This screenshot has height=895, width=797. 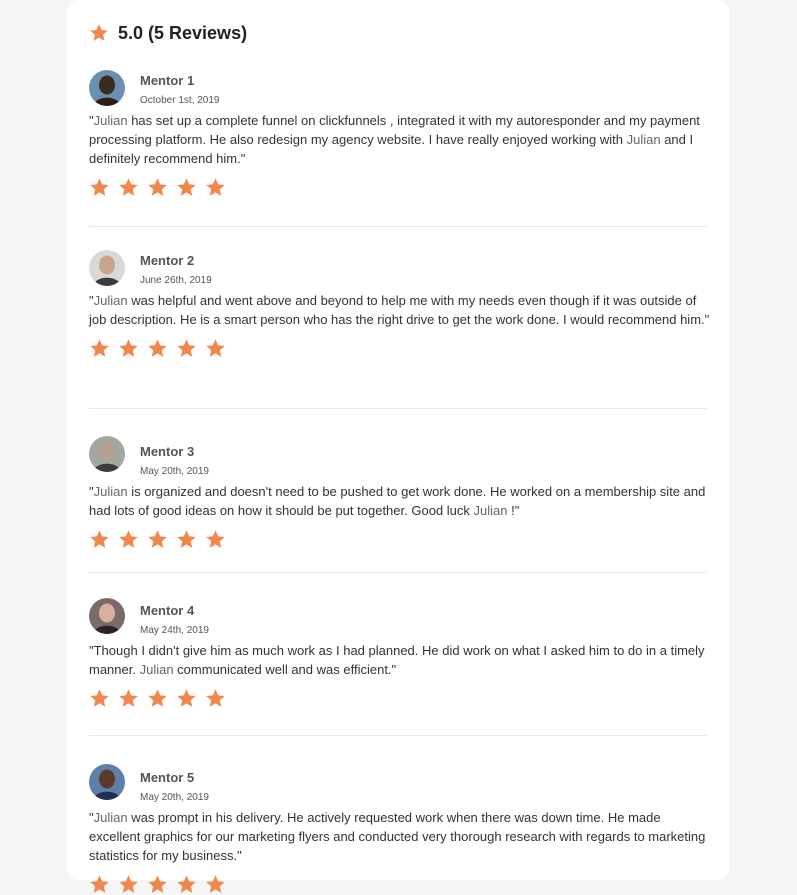 I want to click on reviewer-name: Mentor 1, so click(x=167, y=80).